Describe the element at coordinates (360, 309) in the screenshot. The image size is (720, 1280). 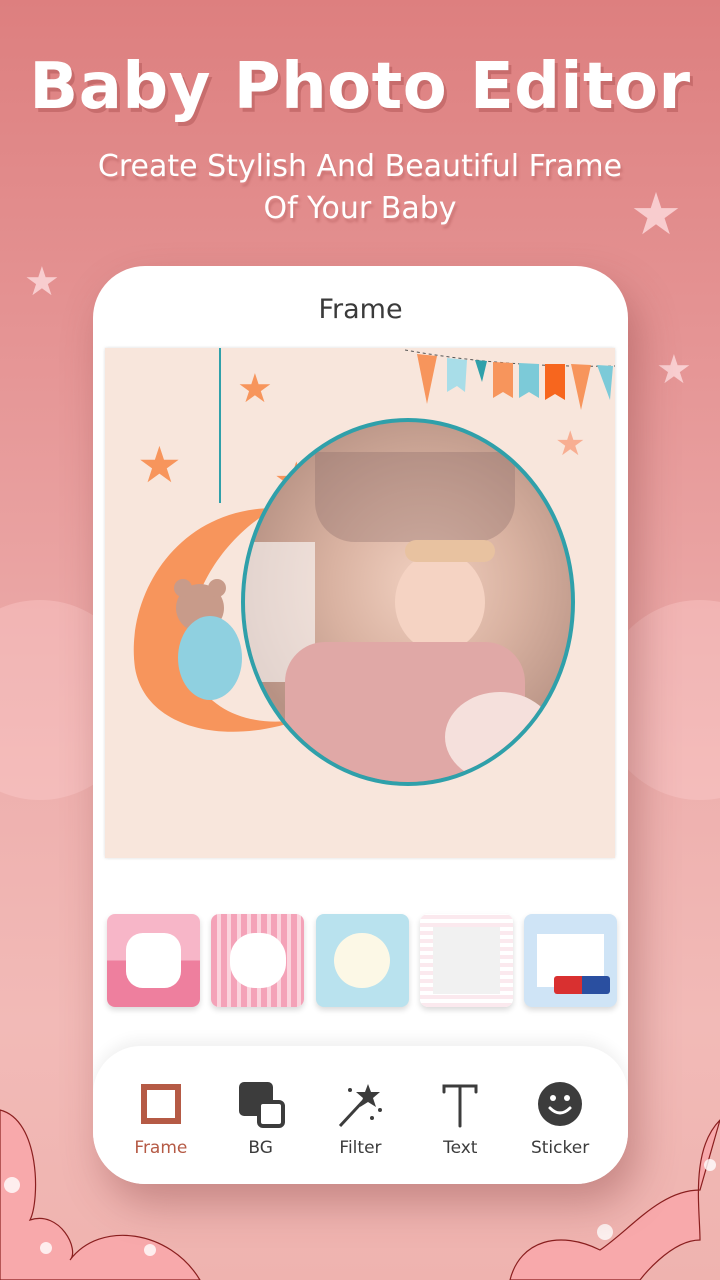
I see `screen-title: Frame` at that location.